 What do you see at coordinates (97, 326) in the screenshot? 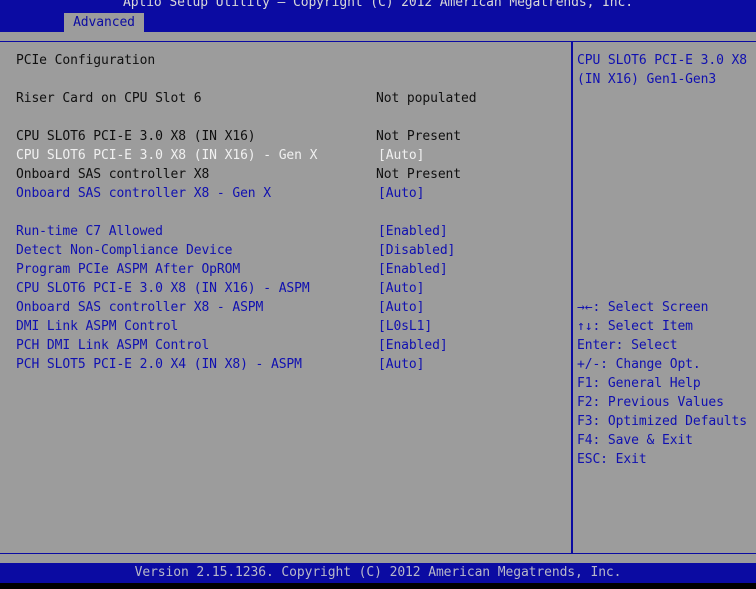
I see `setting-label: DMI Link ASPM Control` at bounding box center [97, 326].